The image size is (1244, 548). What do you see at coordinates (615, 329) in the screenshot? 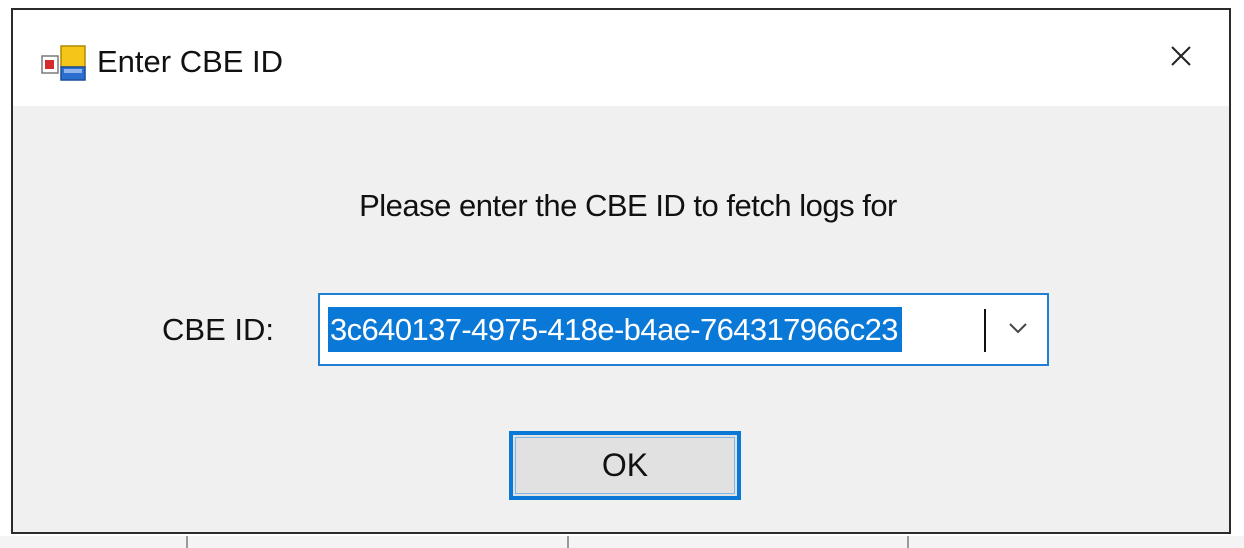
I see `cbe-id-selected-text: 3c640137-4975-418e-b4ae-764317966c23` at bounding box center [615, 329].